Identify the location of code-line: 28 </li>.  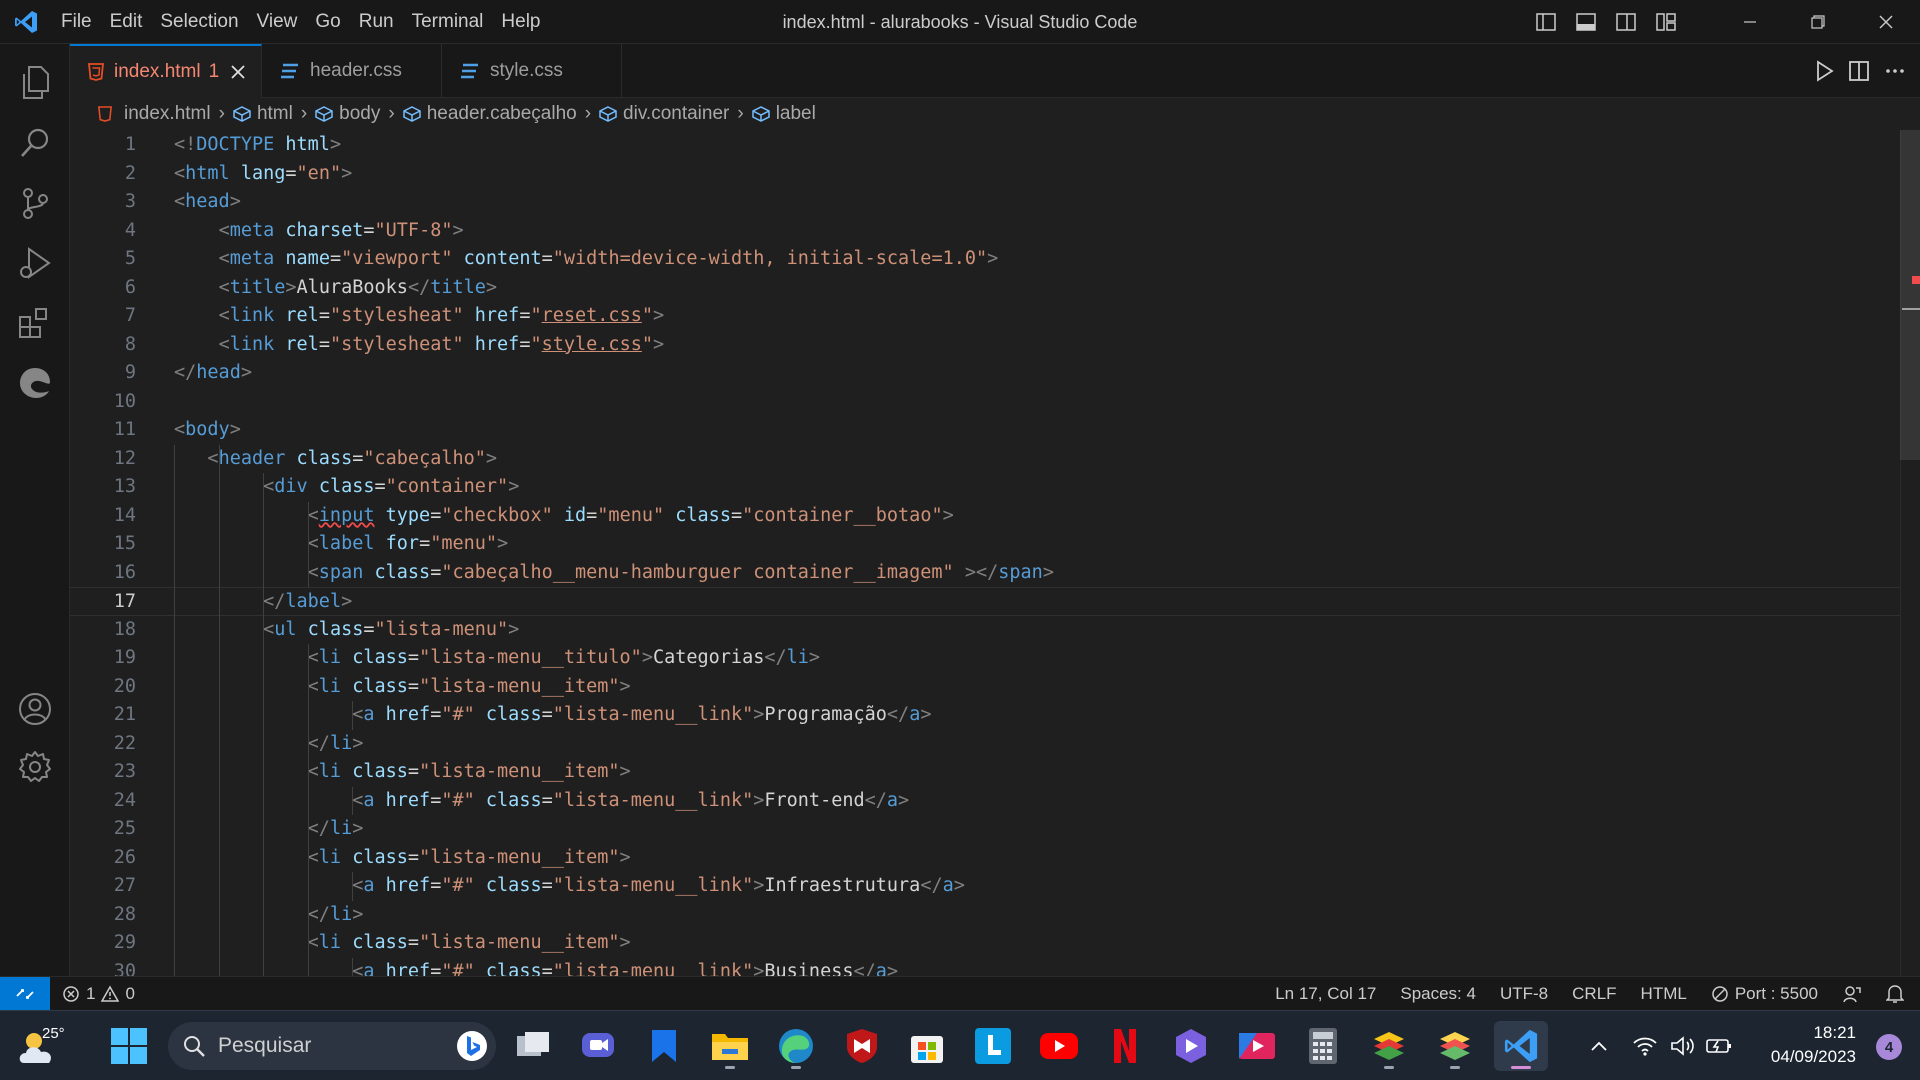
(995, 915).